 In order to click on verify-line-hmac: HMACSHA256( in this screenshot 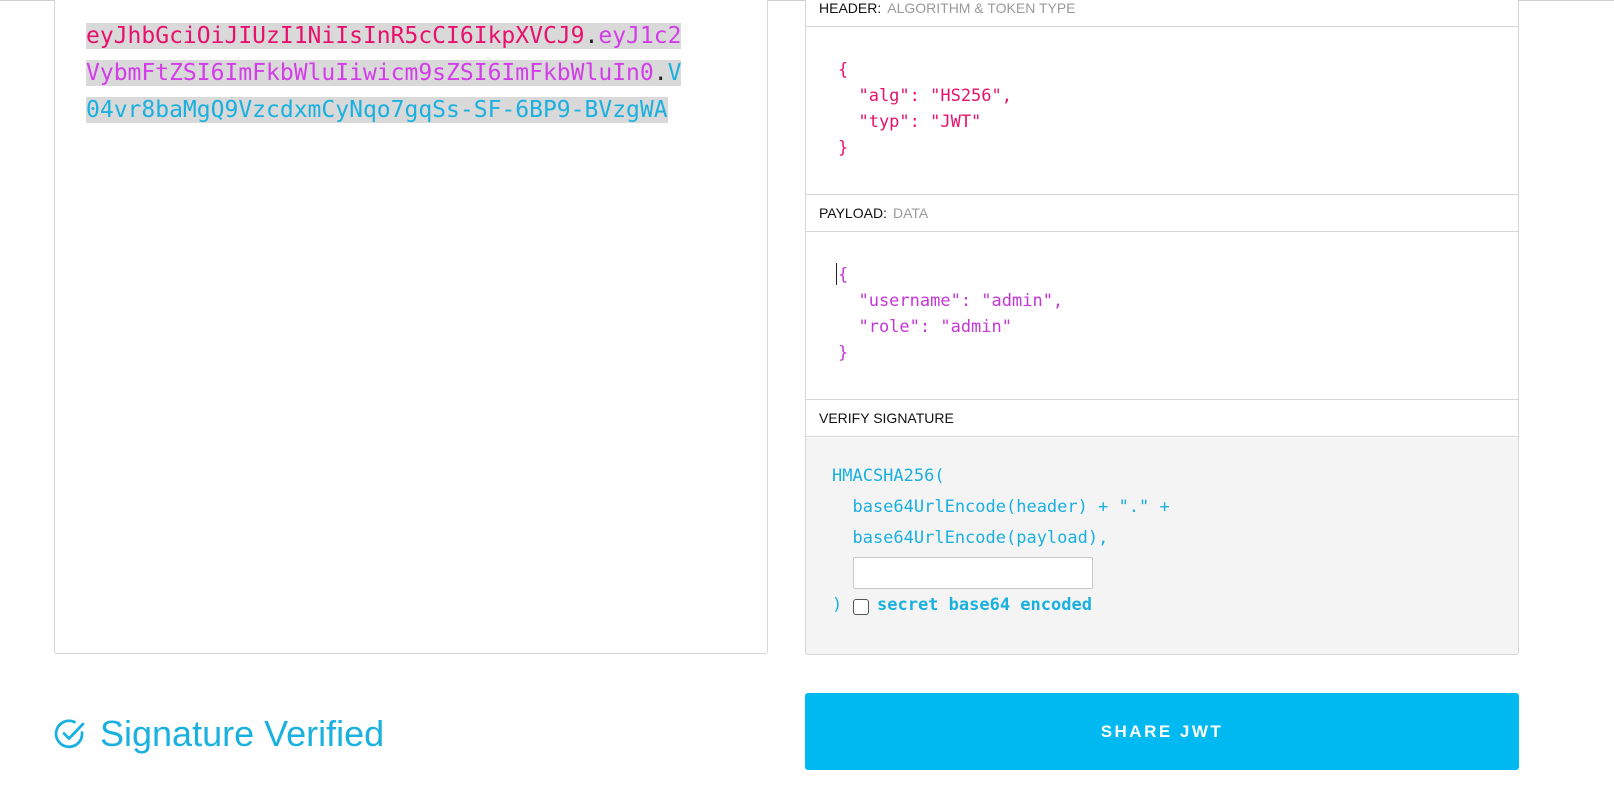, I will do `click(888, 476)`.